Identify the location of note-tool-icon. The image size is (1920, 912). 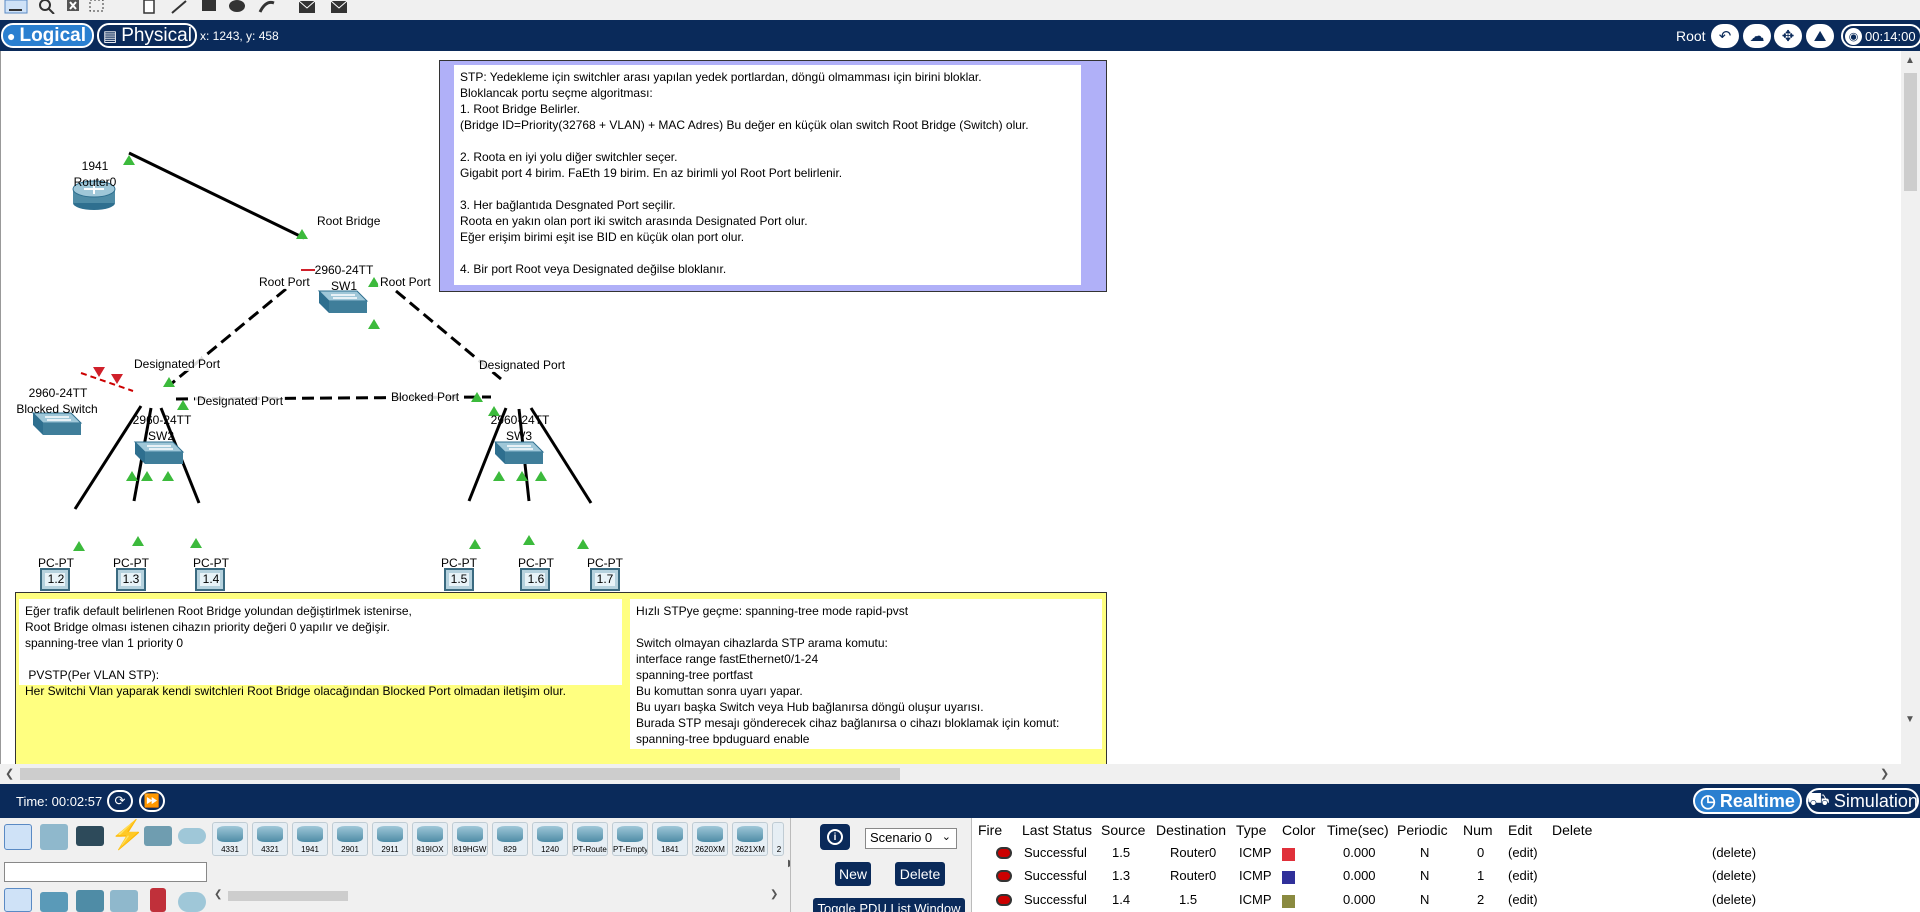
(149, 7).